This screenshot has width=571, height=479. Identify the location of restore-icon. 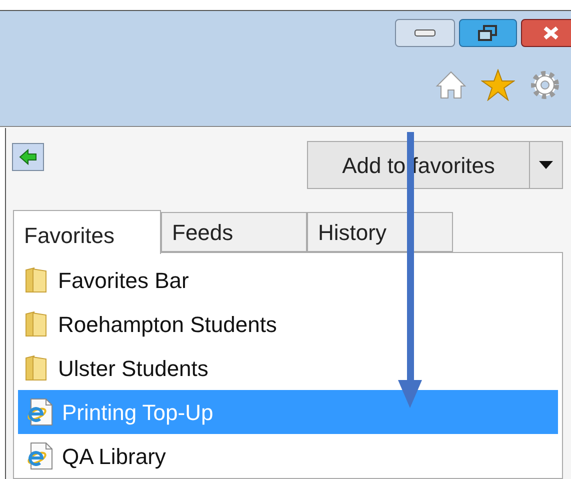
(488, 33).